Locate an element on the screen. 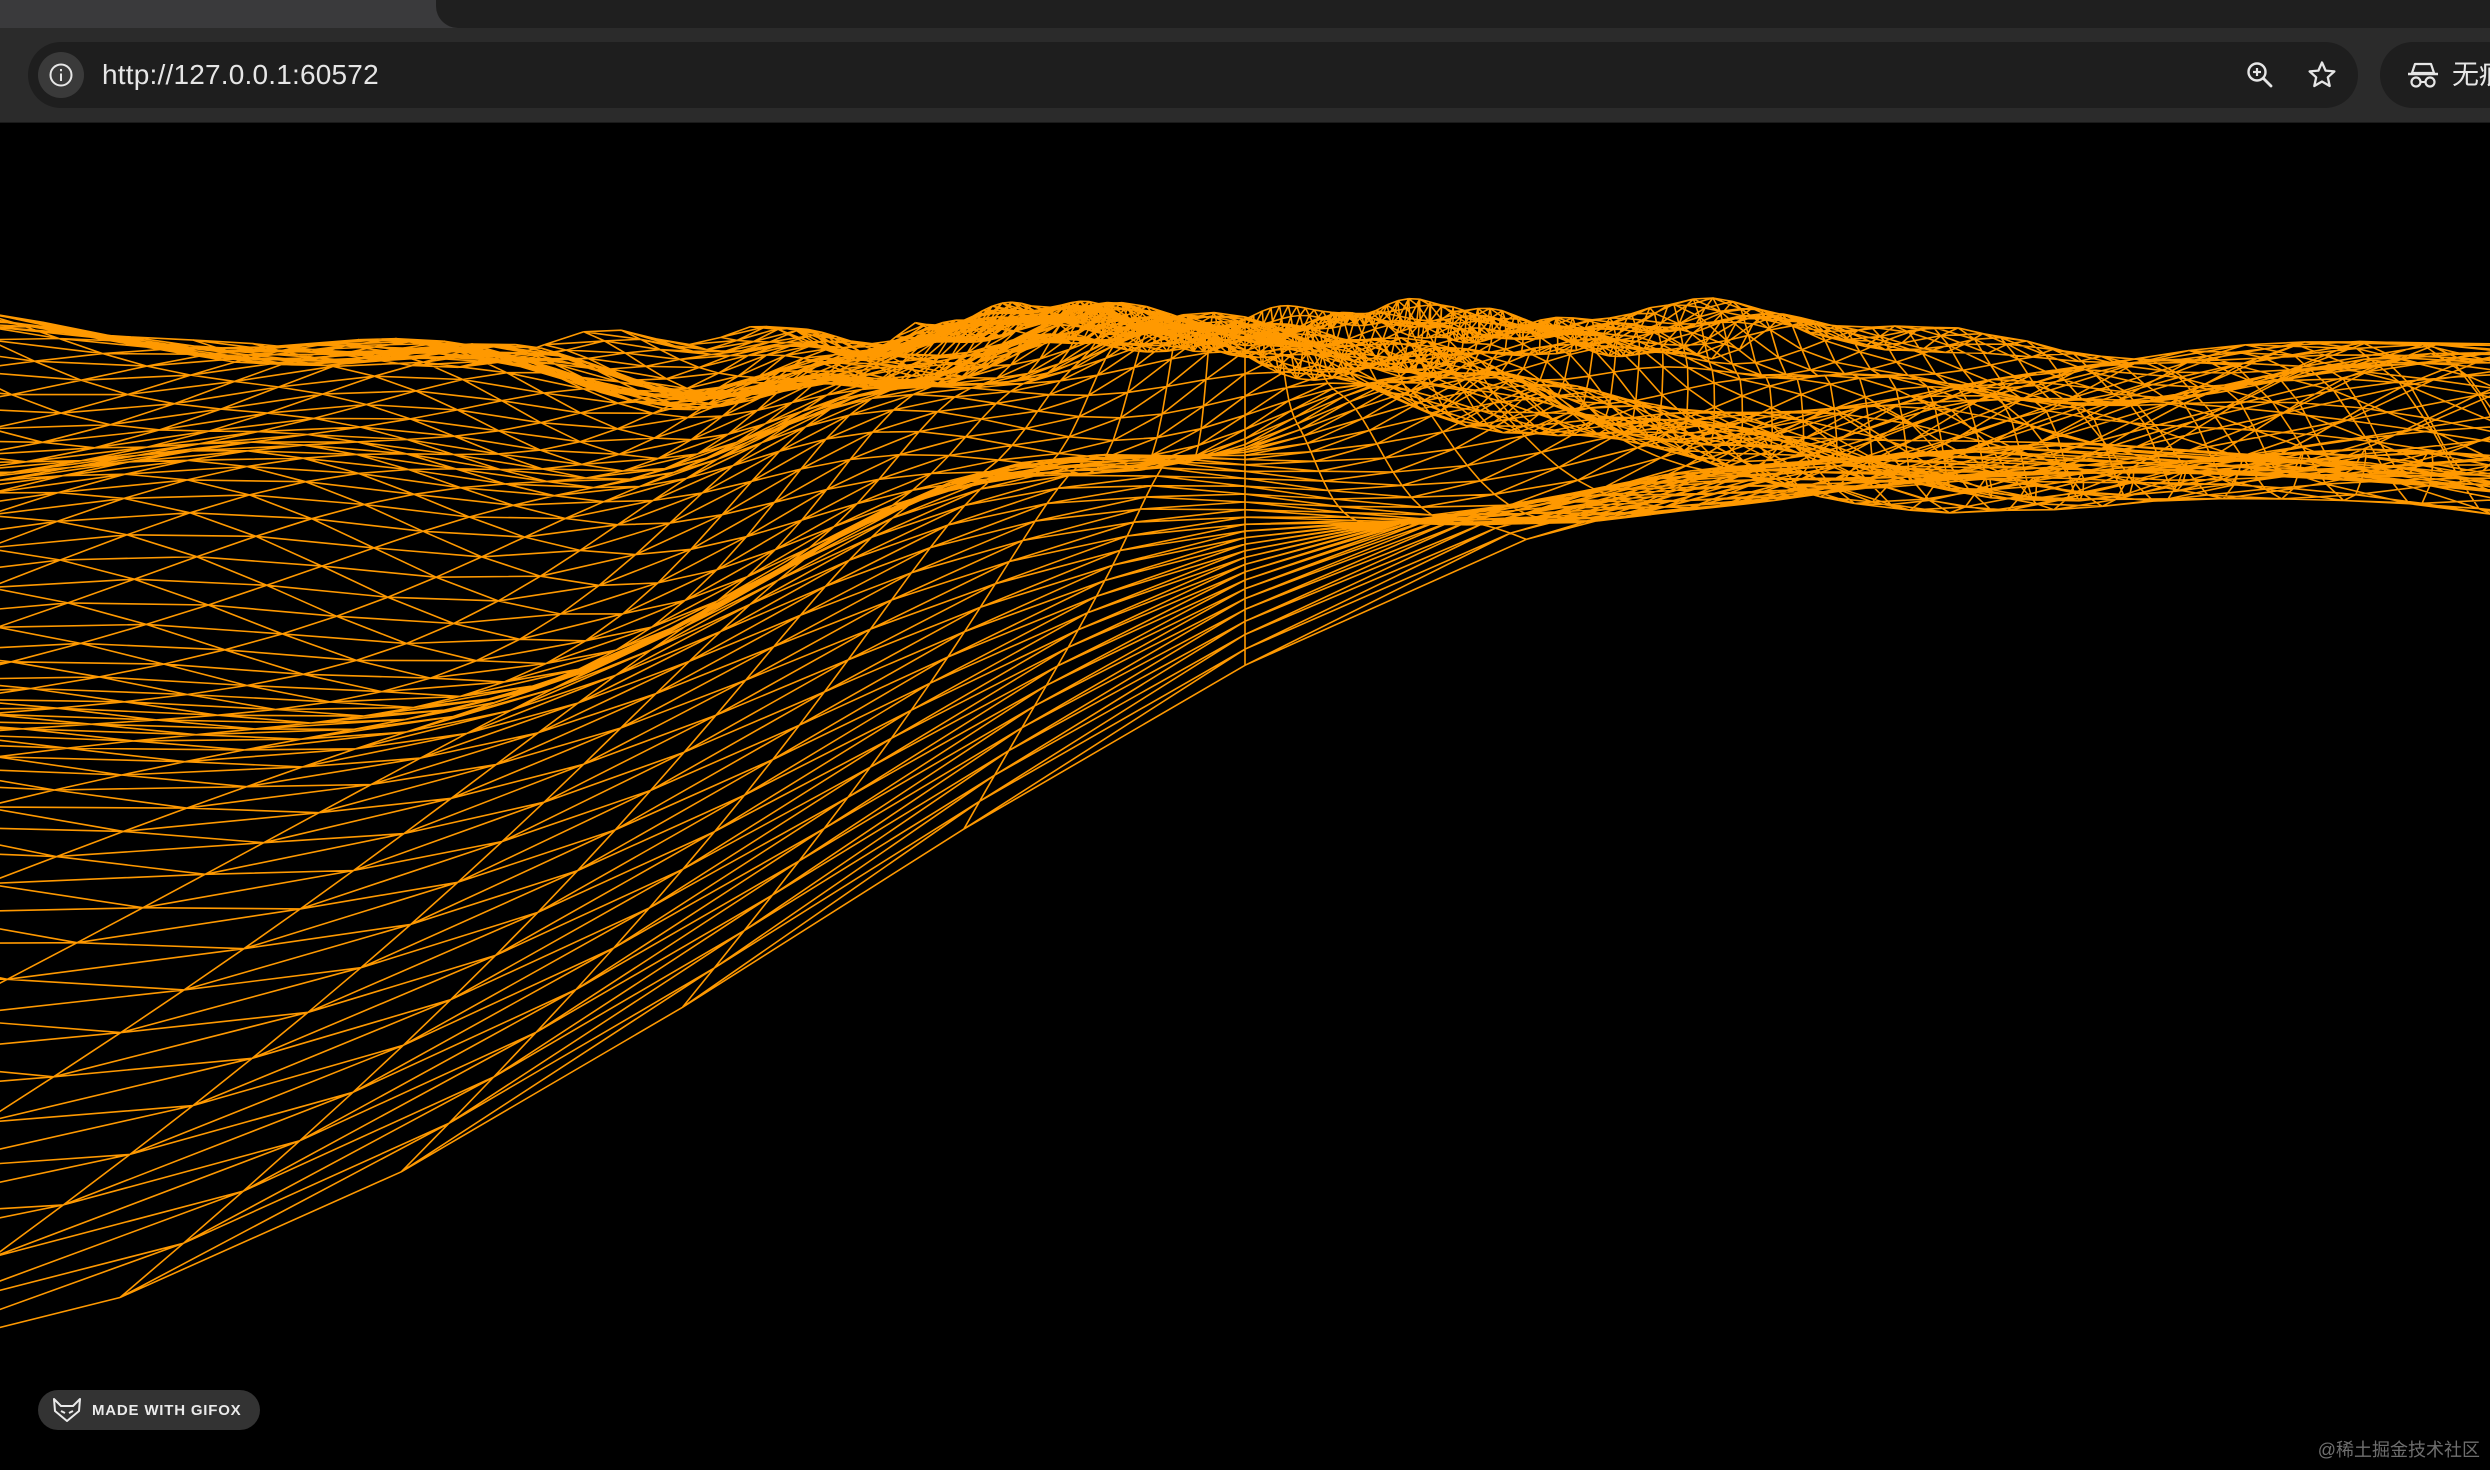  browser-toolbar: http://127.0.0.1:60572 无 is located at coordinates (1245, 75).